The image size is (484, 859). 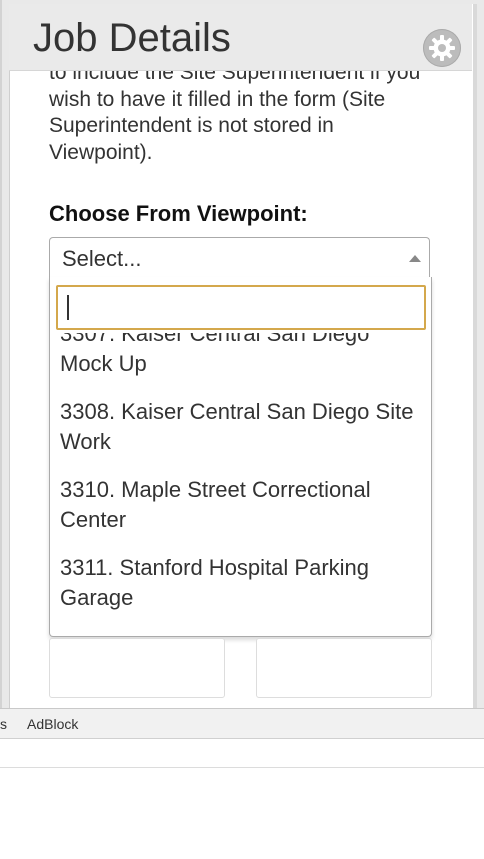 I want to click on divider, so click(x=242, y=767).